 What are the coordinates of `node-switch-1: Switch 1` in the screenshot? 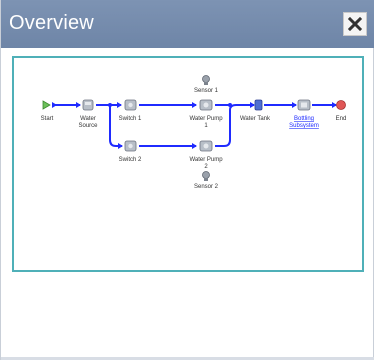 It's located at (130, 110).